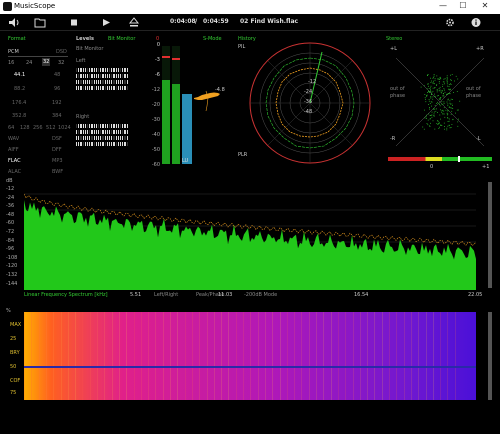 The image size is (500, 434). What do you see at coordinates (8, 311) in the screenshot?
I see `spectrogram-pct: %` at bounding box center [8, 311].